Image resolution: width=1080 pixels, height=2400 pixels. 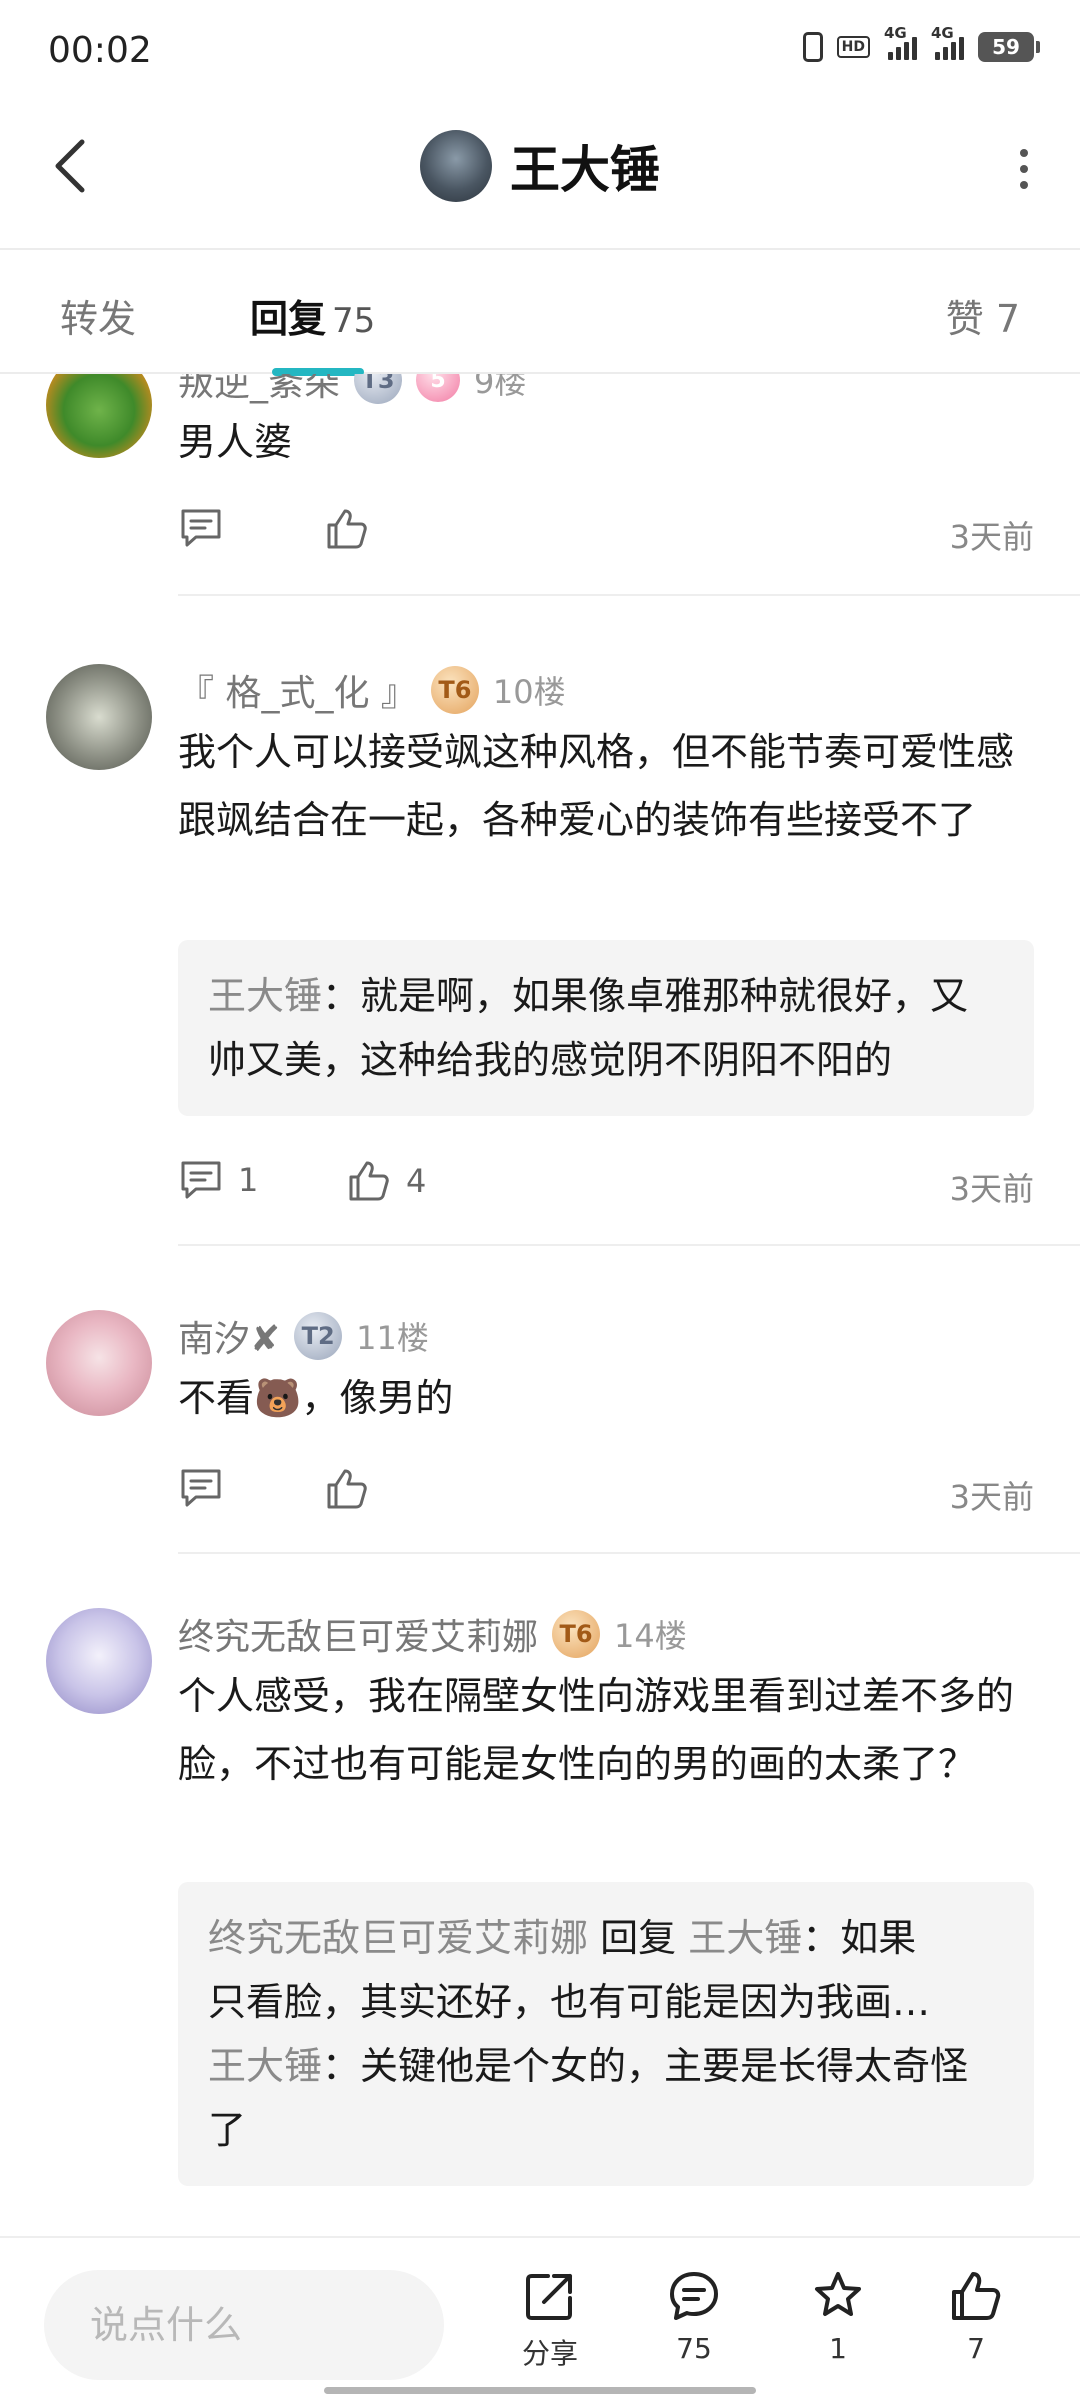 I want to click on tab-reply-label: 回复, so click(x=288, y=319).